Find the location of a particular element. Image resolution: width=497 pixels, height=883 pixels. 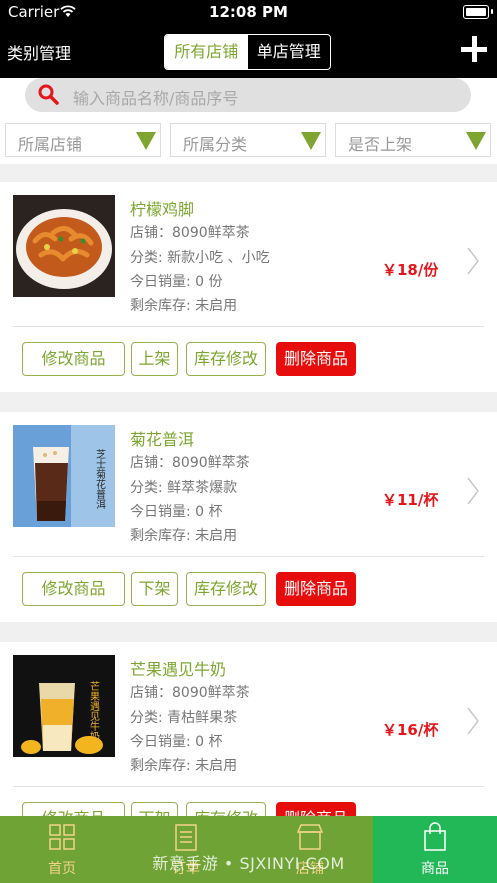

store-segment-control: 所有店铺 单店管理 is located at coordinates (247, 52).